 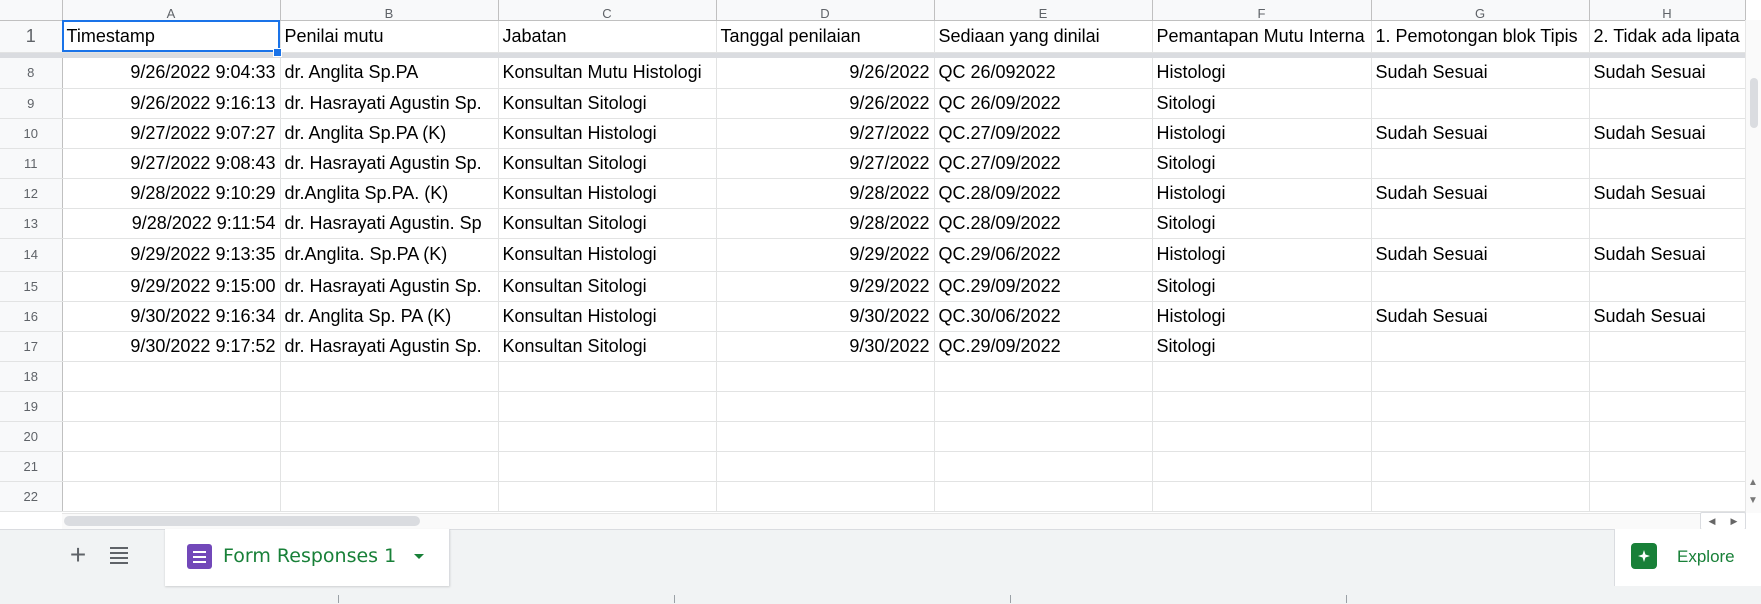 What do you see at coordinates (31, 133) in the screenshot?
I see `row-header: 10` at bounding box center [31, 133].